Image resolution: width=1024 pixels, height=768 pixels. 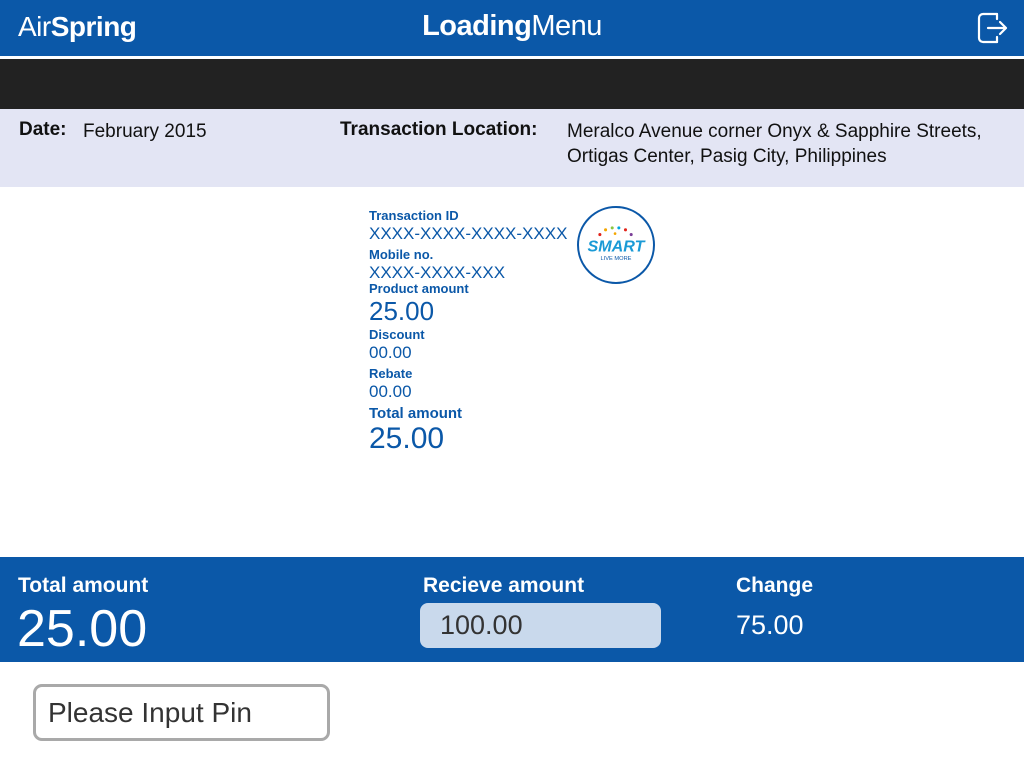 I want to click on title-loading: Loading, so click(x=477, y=26).